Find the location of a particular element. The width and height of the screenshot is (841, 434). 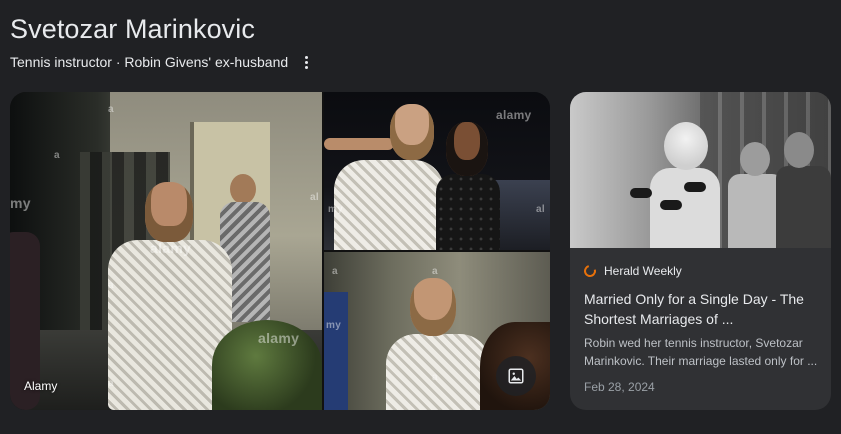

image-search-button is located at coordinates (516, 376).